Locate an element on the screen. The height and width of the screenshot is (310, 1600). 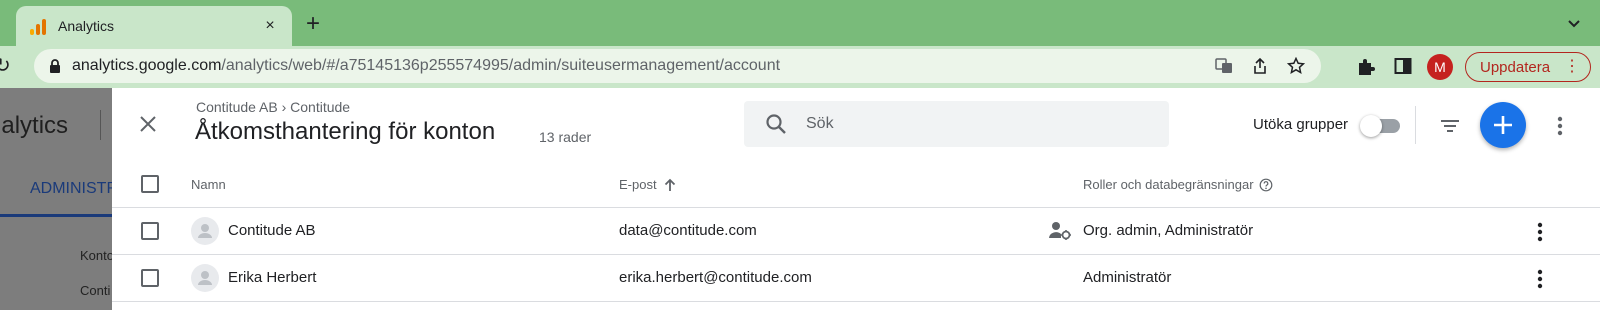
reload-icon: ↻ is located at coordinates (5, 66).